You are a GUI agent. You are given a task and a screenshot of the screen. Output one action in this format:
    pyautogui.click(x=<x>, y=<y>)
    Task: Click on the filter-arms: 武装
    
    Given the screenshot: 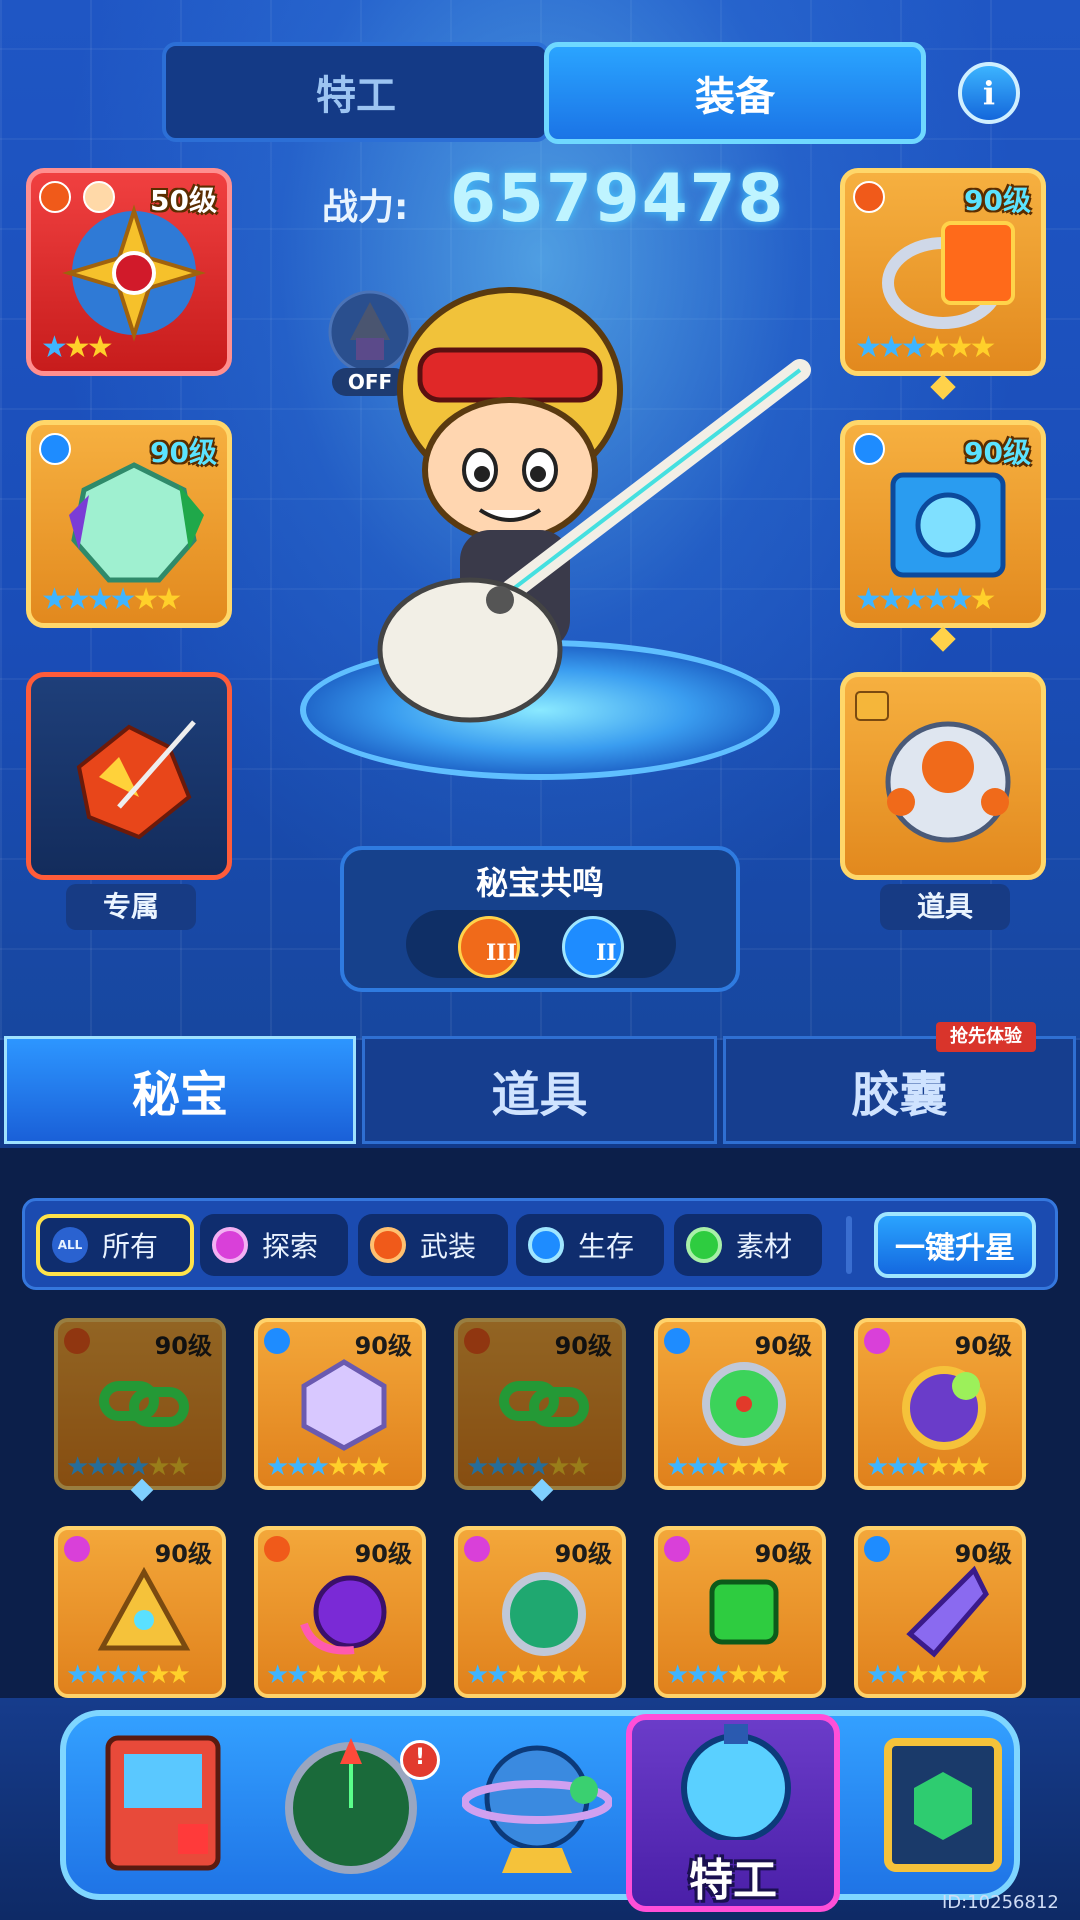 What is the action you would take?
    pyautogui.click(x=433, y=1245)
    